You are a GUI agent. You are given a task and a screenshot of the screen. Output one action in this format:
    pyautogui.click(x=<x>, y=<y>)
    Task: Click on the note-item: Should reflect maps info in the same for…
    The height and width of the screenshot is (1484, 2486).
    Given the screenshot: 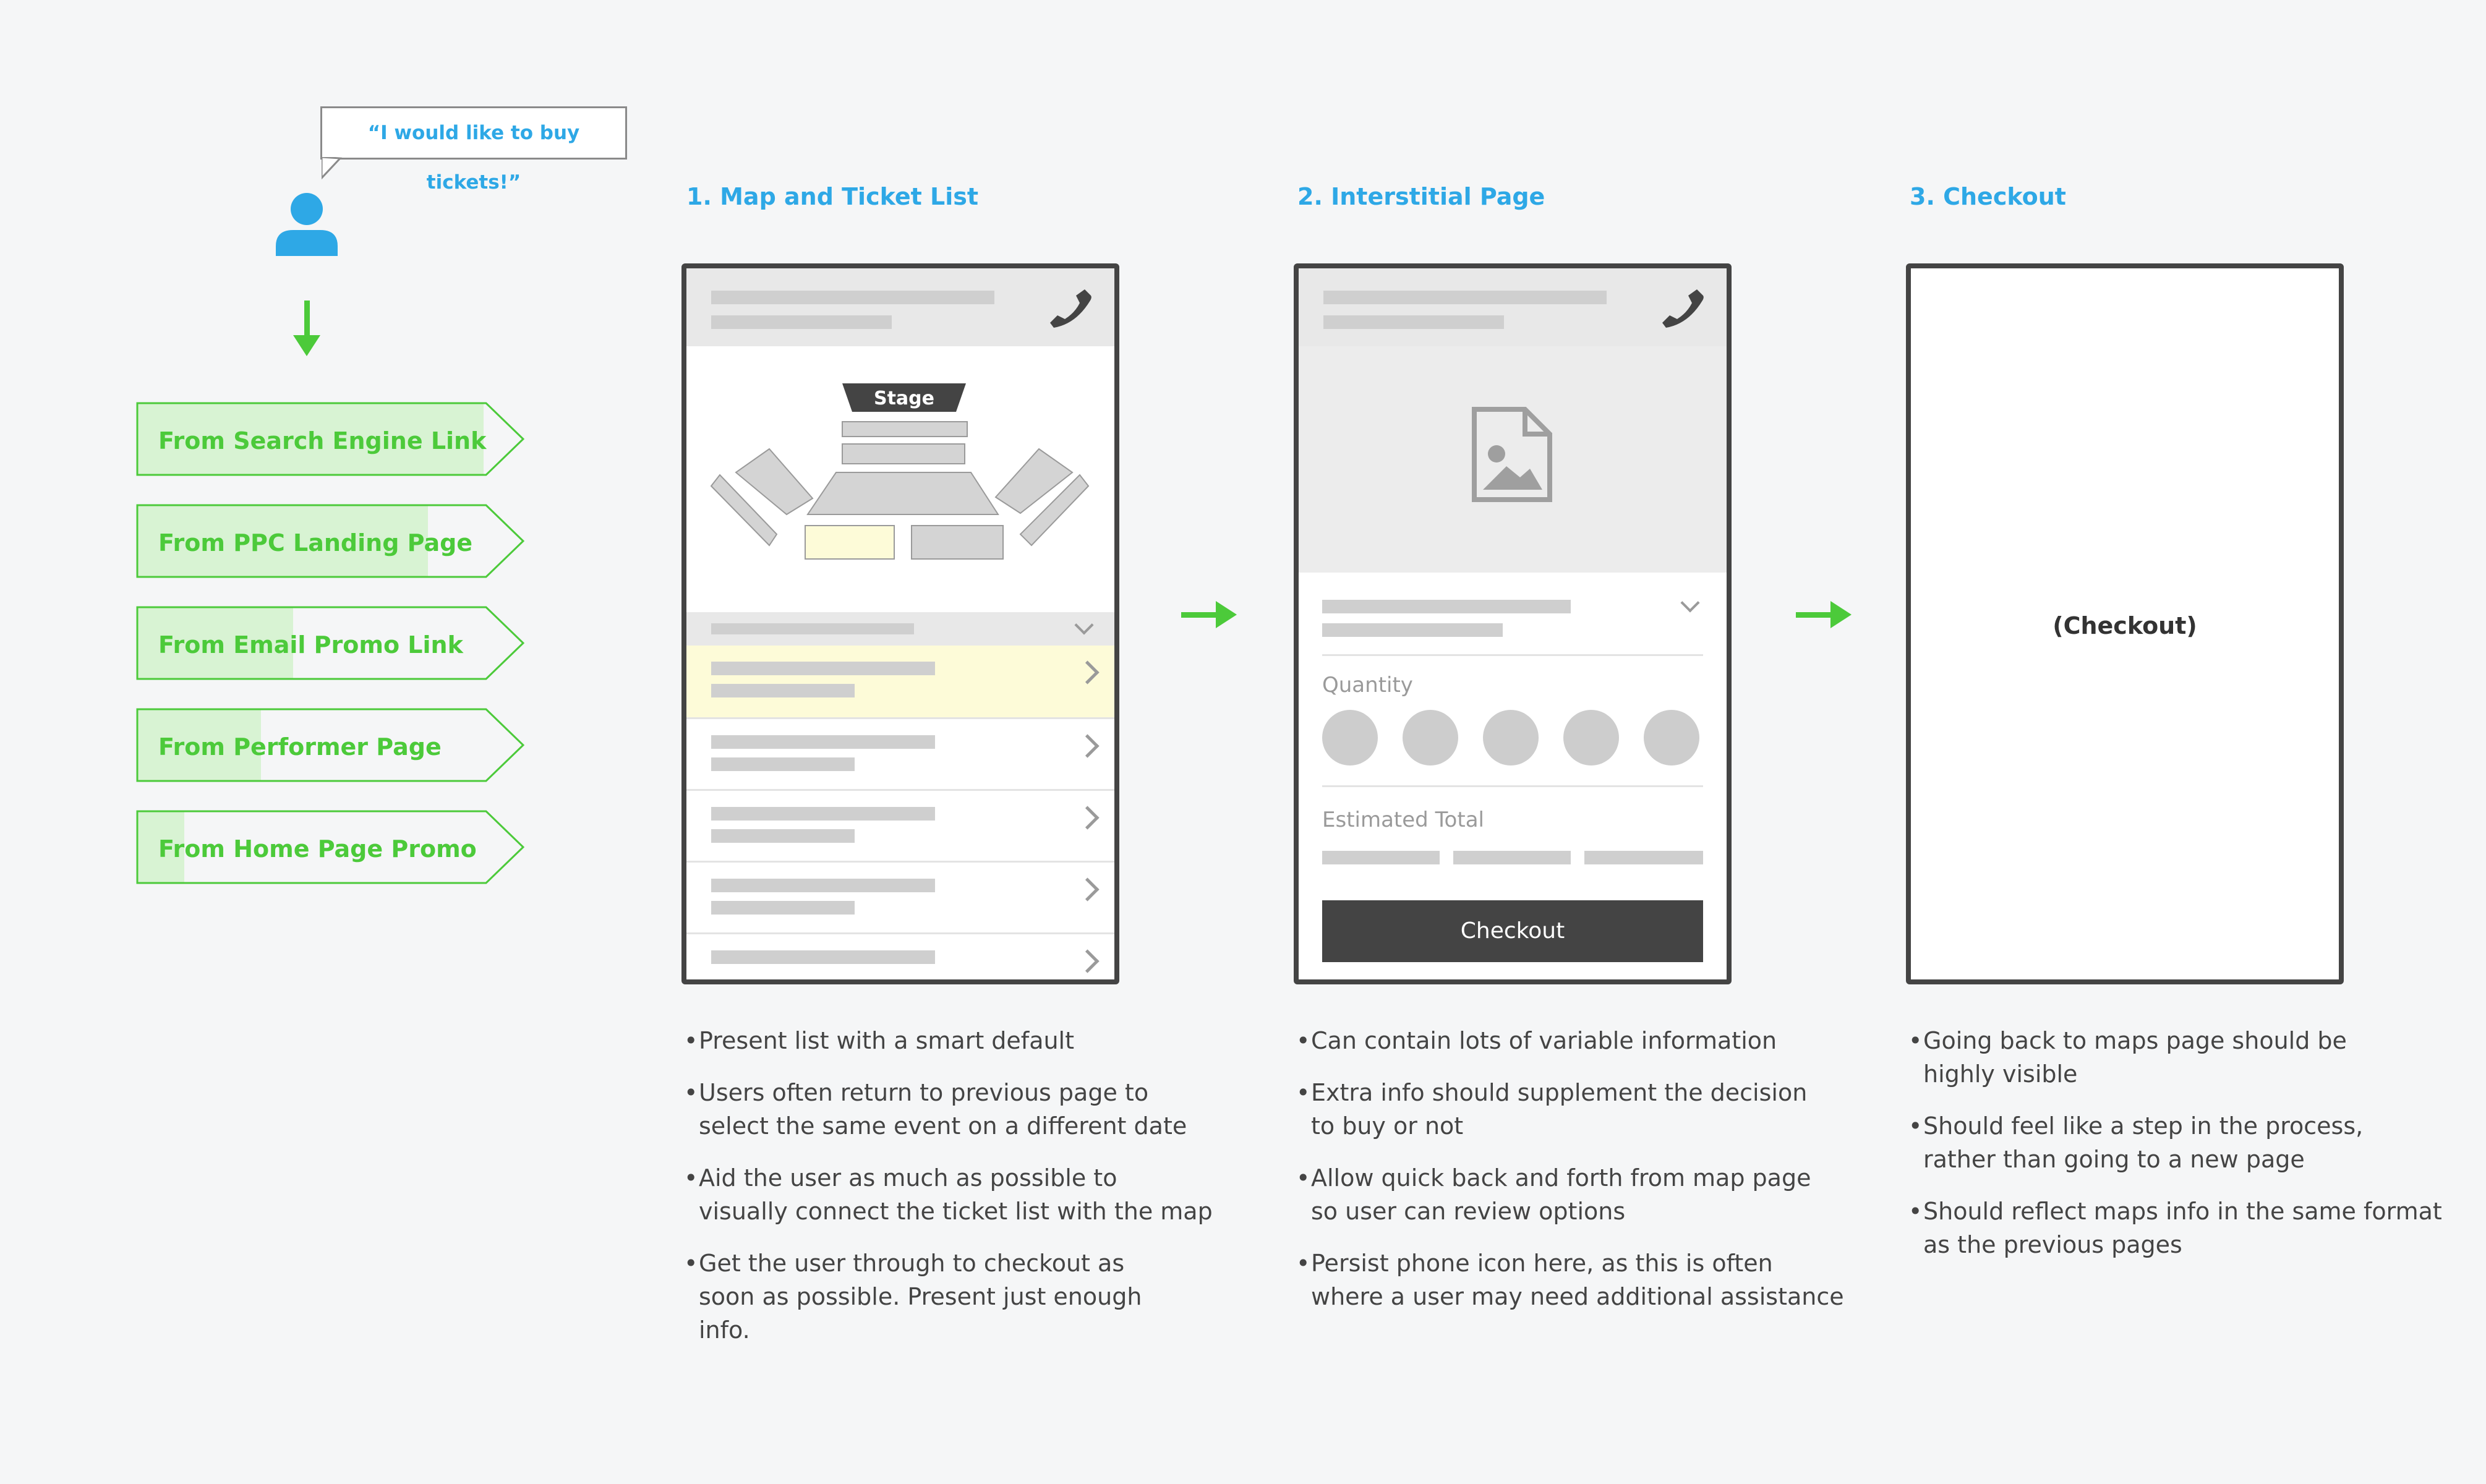 What is the action you would take?
    pyautogui.click(x=2187, y=1228)
    